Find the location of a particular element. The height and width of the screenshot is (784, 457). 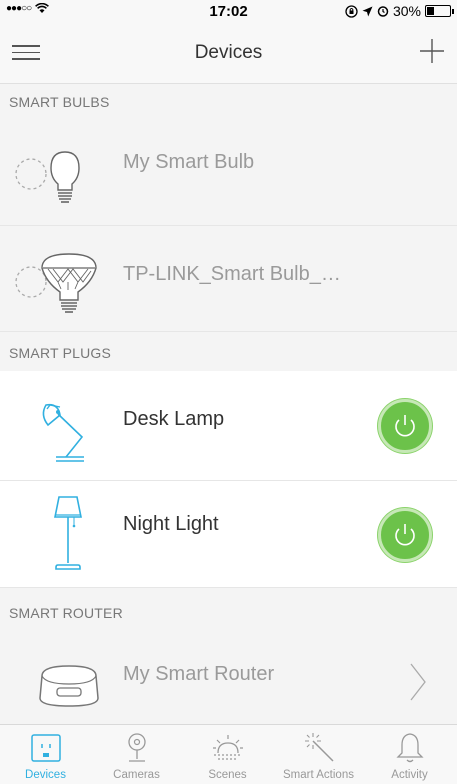

devices-tab-icon is located at coordinates (45, 748).